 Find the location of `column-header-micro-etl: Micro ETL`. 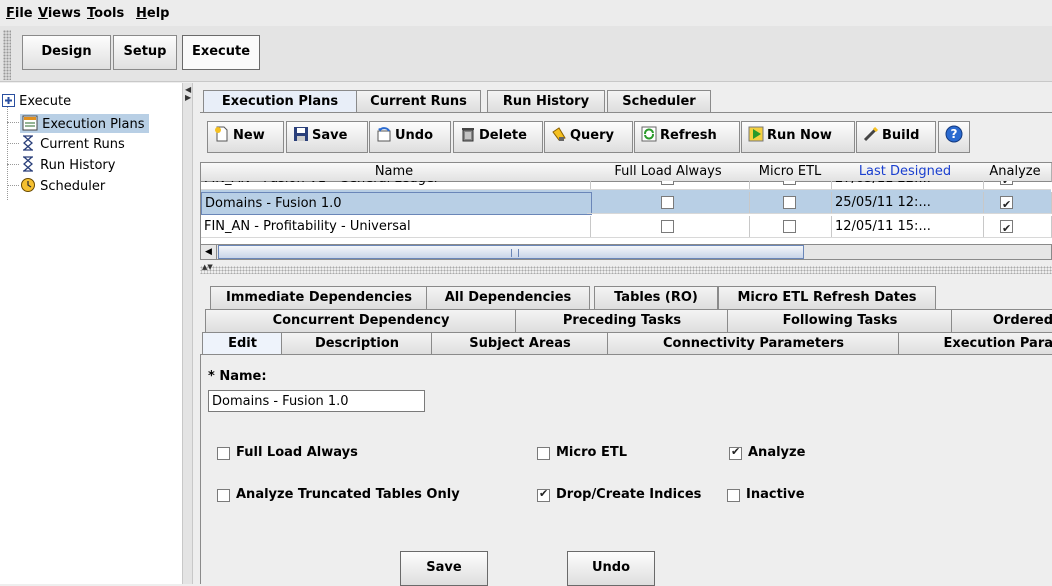

column-header-micro-etl: Micro ETL is located at coordinates (790, 172).